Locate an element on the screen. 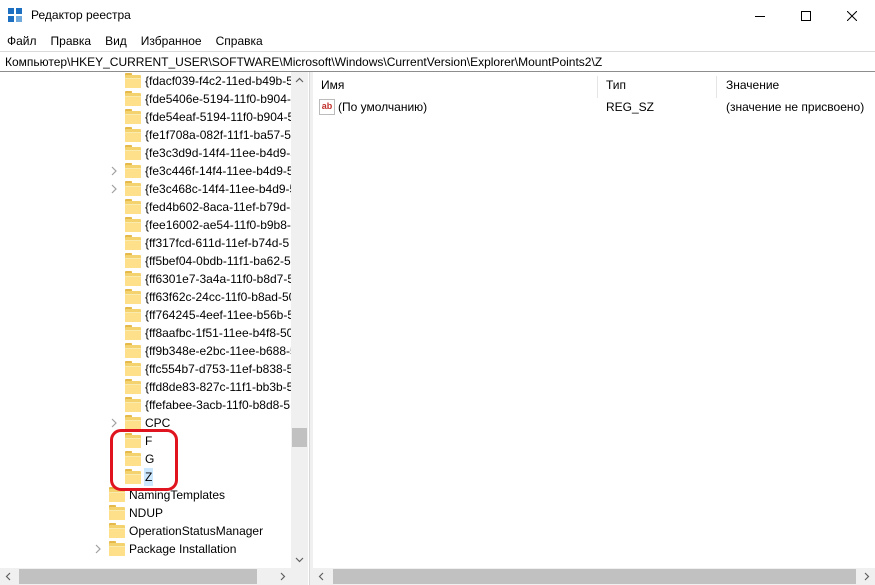 This screenshot has width=875, height=585. tree-item: {fde54eaf-5194-11f0-b904-5 is located at coordinates (201, 117).